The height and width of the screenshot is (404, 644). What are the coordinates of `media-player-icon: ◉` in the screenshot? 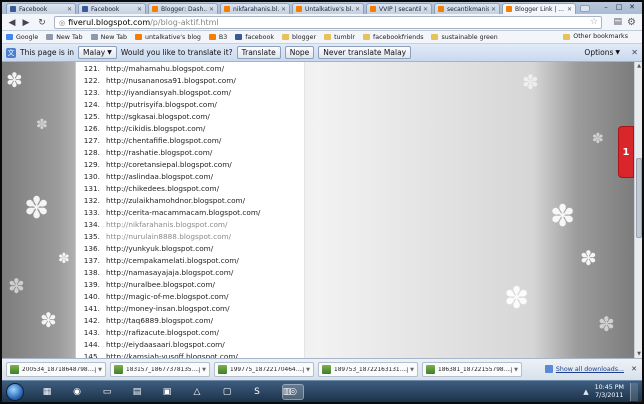 It's located at (77, 392).